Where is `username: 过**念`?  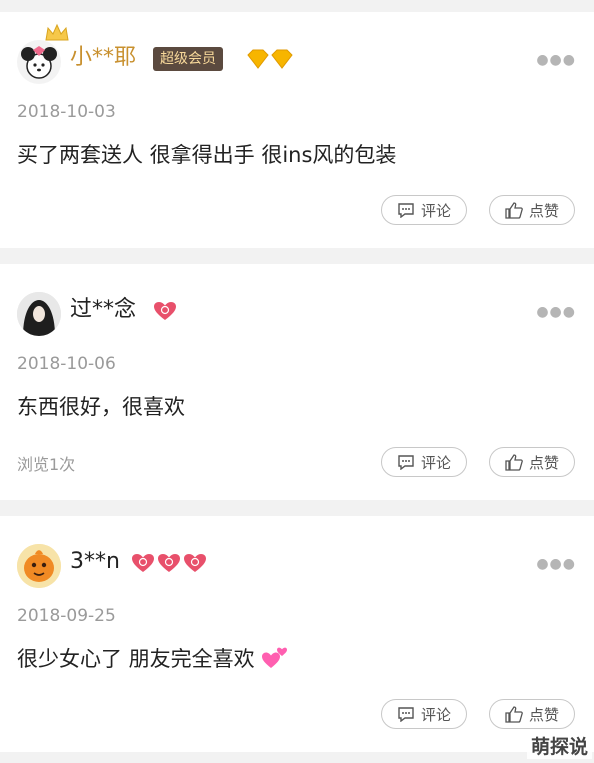
username: 过**念 is located at coordinates (103, 310).